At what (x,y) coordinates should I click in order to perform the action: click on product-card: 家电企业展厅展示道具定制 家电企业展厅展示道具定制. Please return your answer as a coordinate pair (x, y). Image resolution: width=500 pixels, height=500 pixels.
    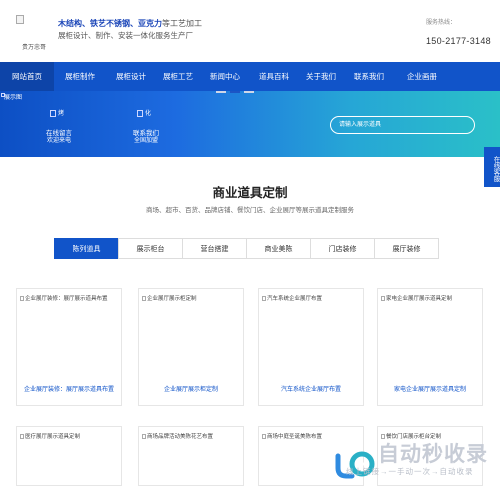
    Looking at the image, I should click on (430, 347).